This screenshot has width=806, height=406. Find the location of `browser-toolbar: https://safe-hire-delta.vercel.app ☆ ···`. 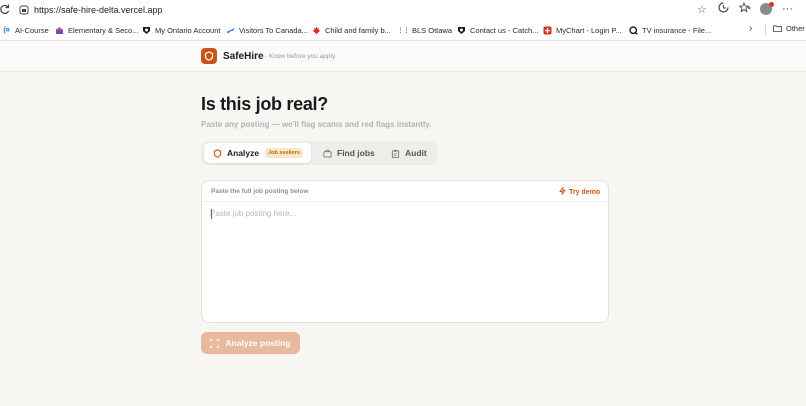

browser-toolbar: https://safe-hire-delta.vercel.app ☆ ··· is located at coordinates (403, 9).